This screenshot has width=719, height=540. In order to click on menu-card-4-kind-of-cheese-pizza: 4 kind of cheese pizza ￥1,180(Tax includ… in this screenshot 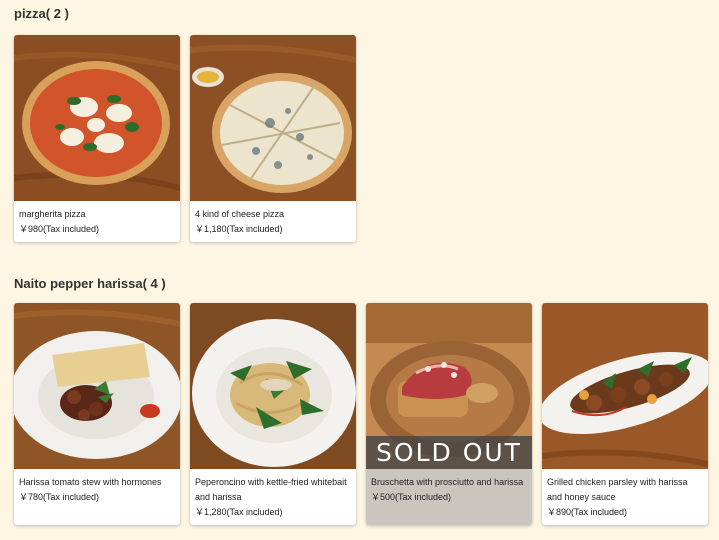, I will do `click(273, 138)`.